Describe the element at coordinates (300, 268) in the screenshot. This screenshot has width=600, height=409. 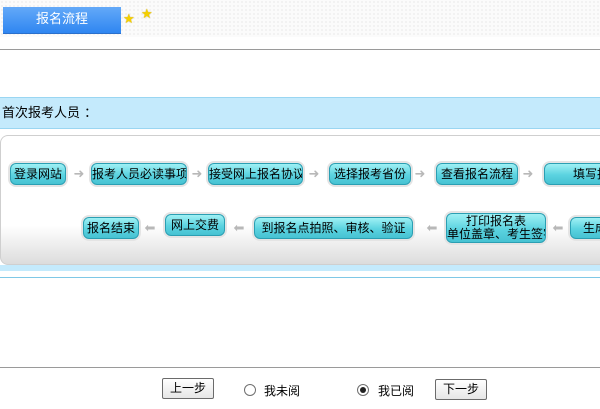
I see `panel-bottom-strip` at that location.